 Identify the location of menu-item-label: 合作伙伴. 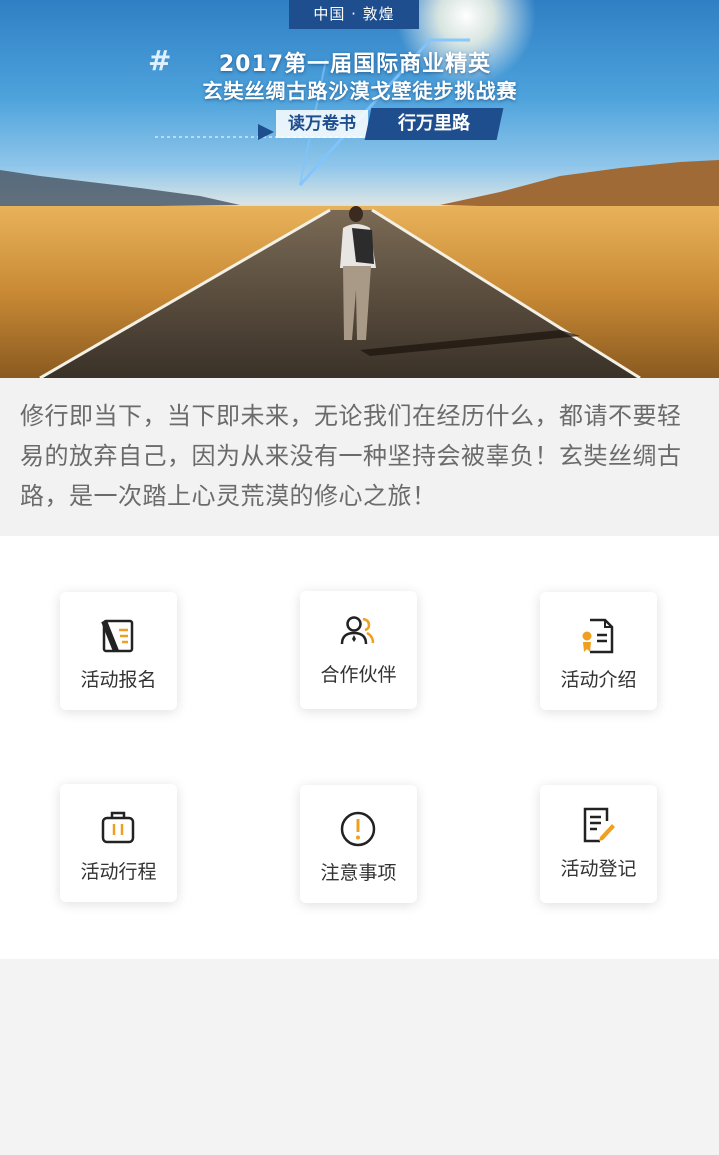
(358, 675).